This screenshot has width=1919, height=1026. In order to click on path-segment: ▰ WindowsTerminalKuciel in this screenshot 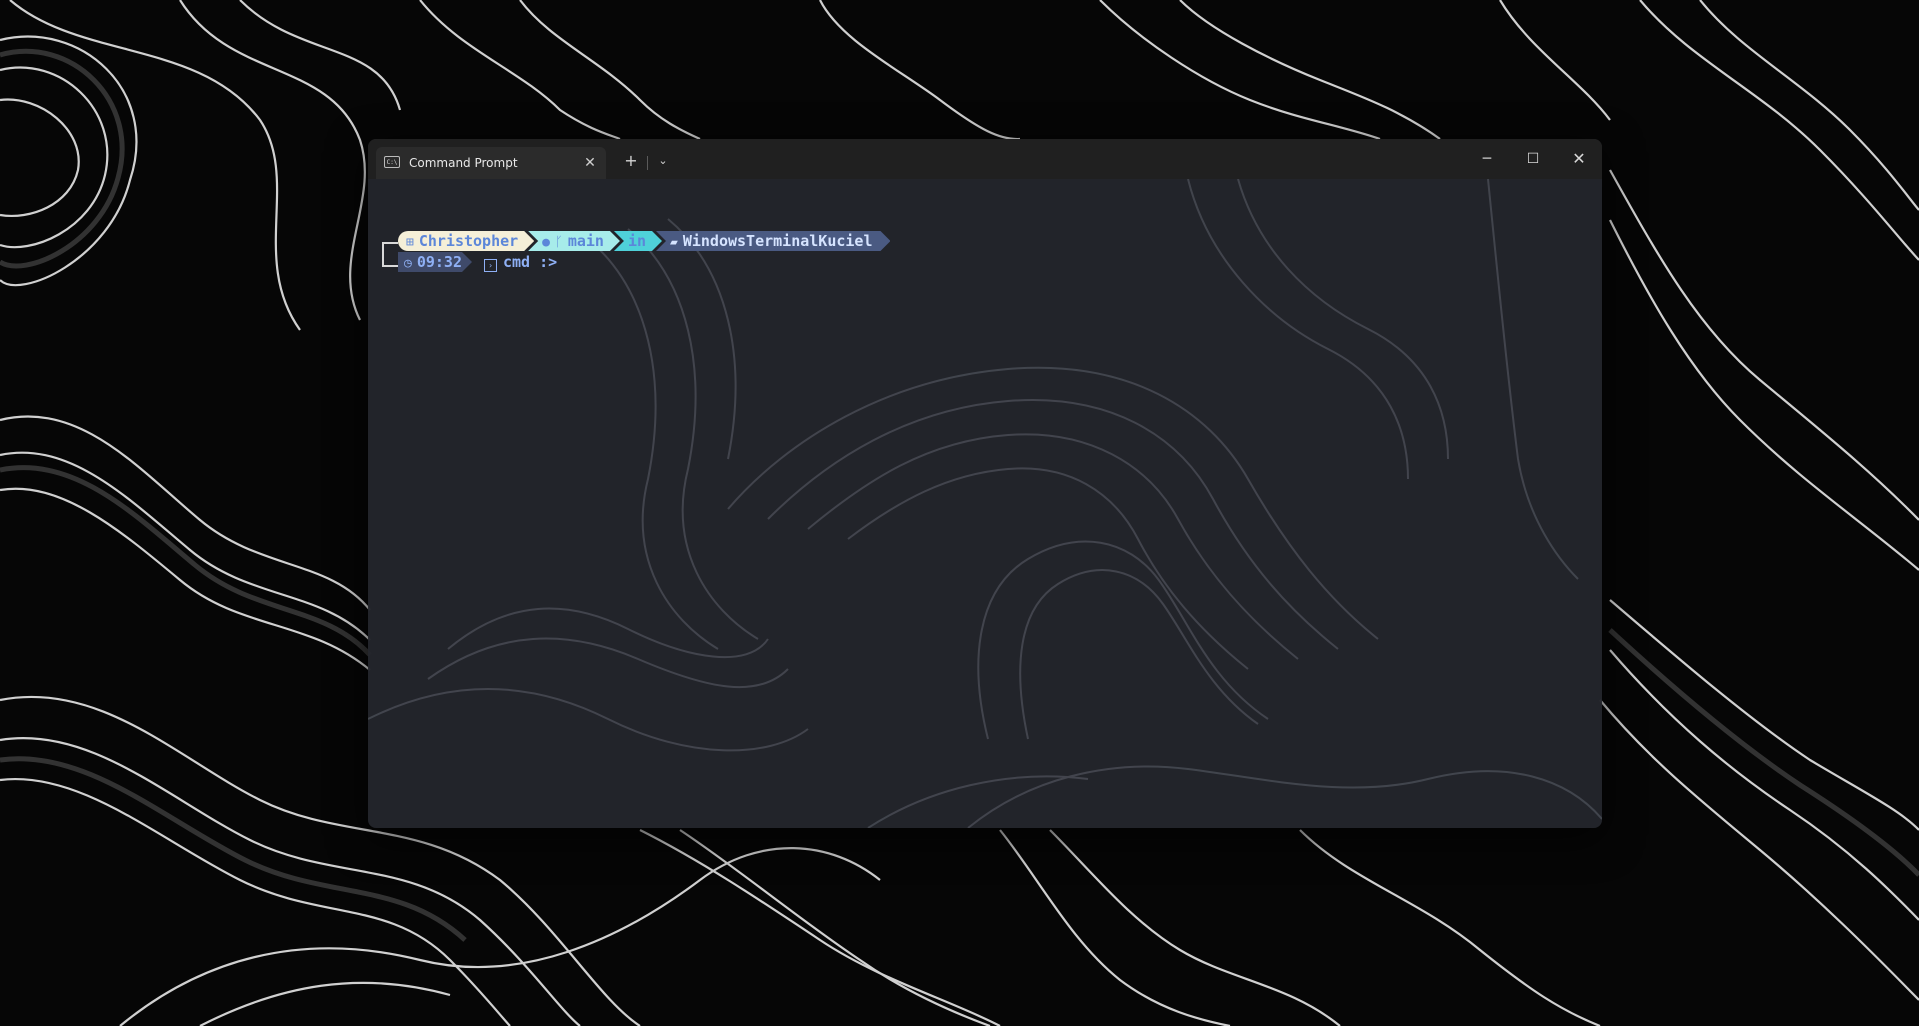, I will do `click(773, 241)`.